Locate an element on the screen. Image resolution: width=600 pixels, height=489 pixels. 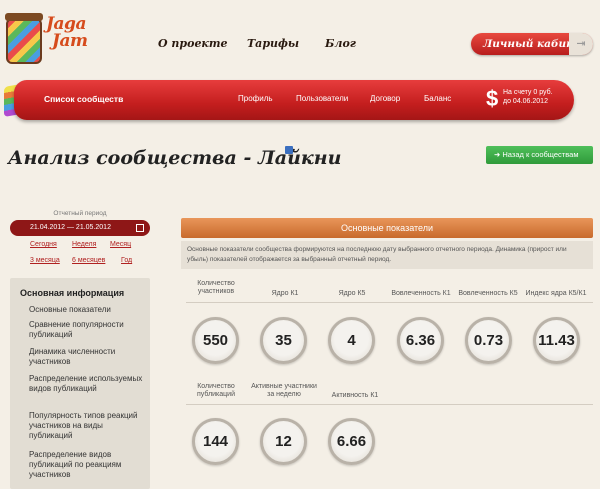
metric-label: Индекс ядра К5/К1 is located at coordinates (556, 293).